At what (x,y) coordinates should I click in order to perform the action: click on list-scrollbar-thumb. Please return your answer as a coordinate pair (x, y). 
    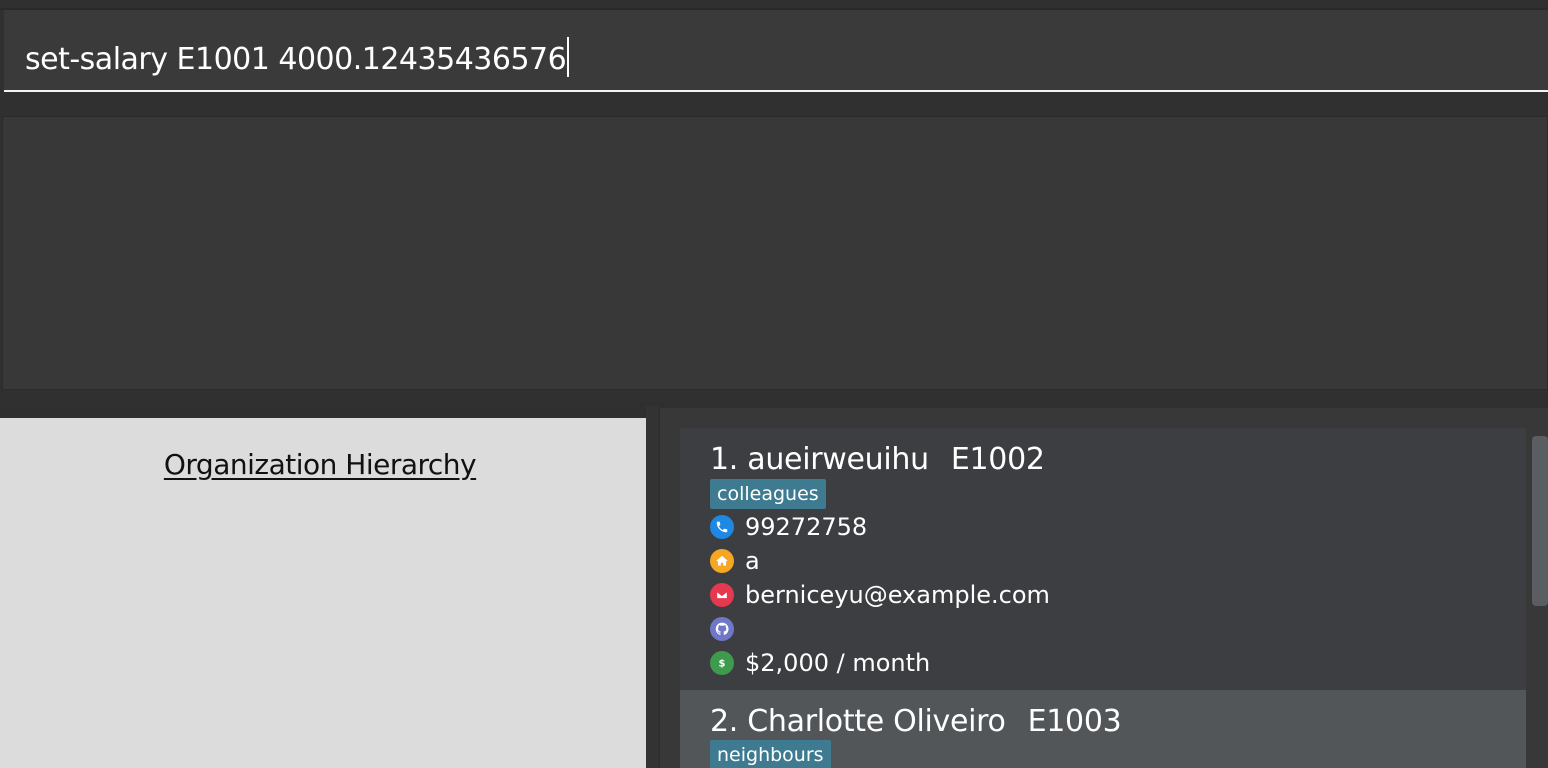
    Looking at the image, I should click on (1540, 521).